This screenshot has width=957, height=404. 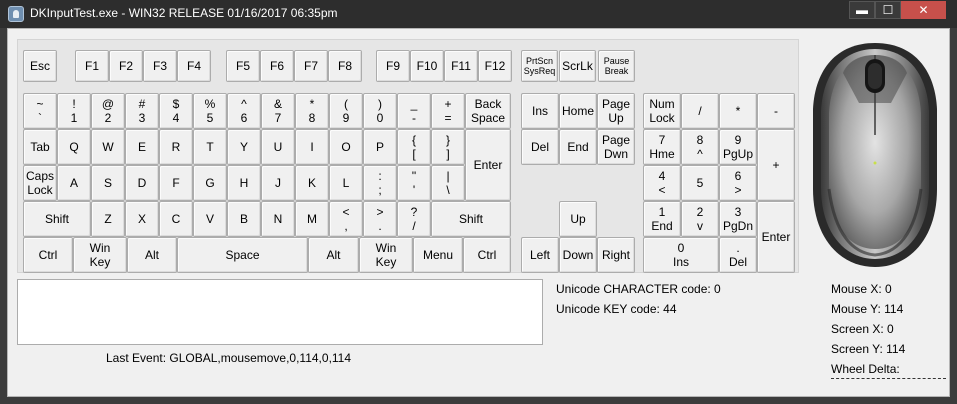 What do you see at coordinates (438, 255) in the screenshot?
I see `key-menu: Menu` at bounding box center [438, 255].